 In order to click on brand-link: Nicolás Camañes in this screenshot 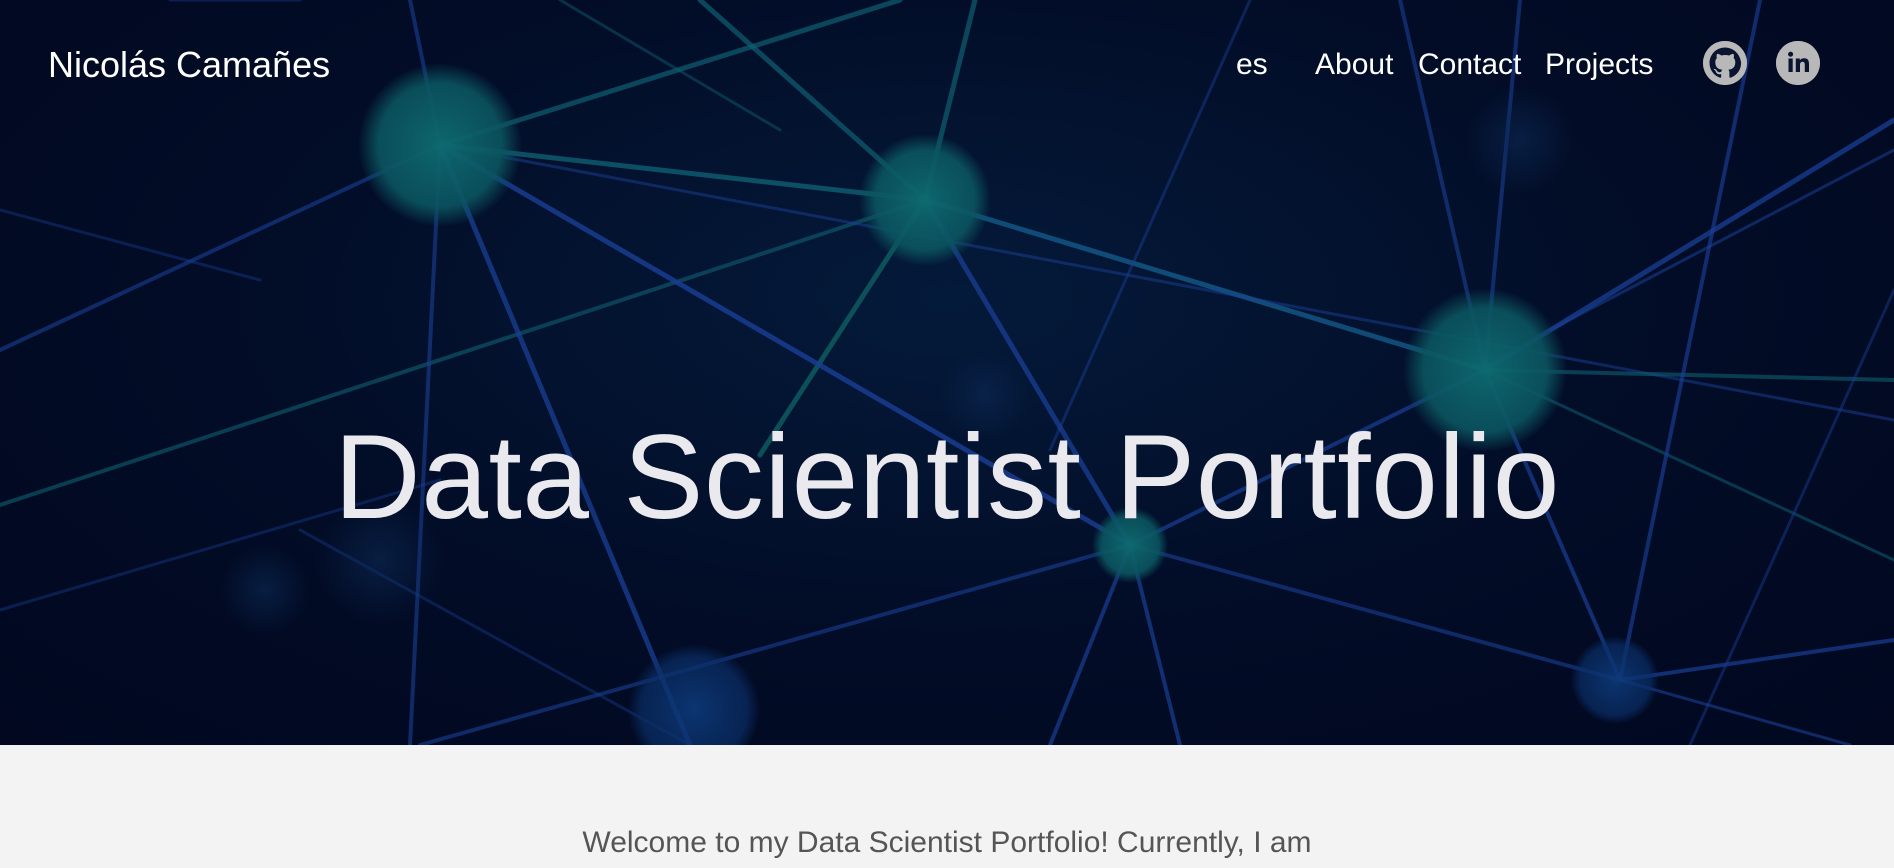, I will do `click(189, 65)`.